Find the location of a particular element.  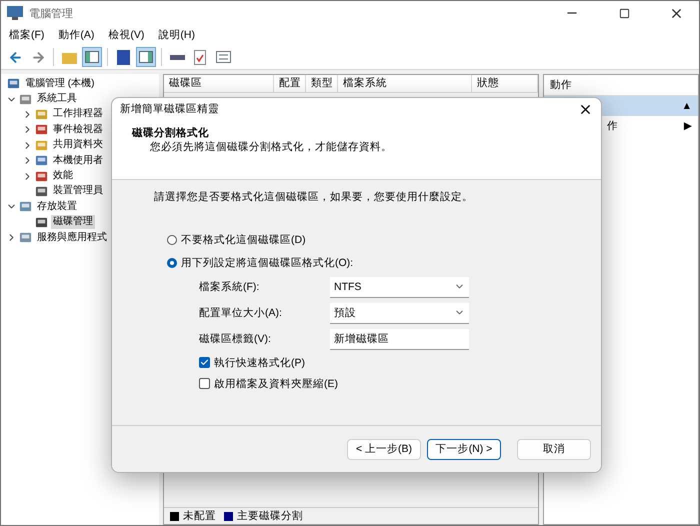

tree-item: 系統工具 is located at coordinates (57, 99).